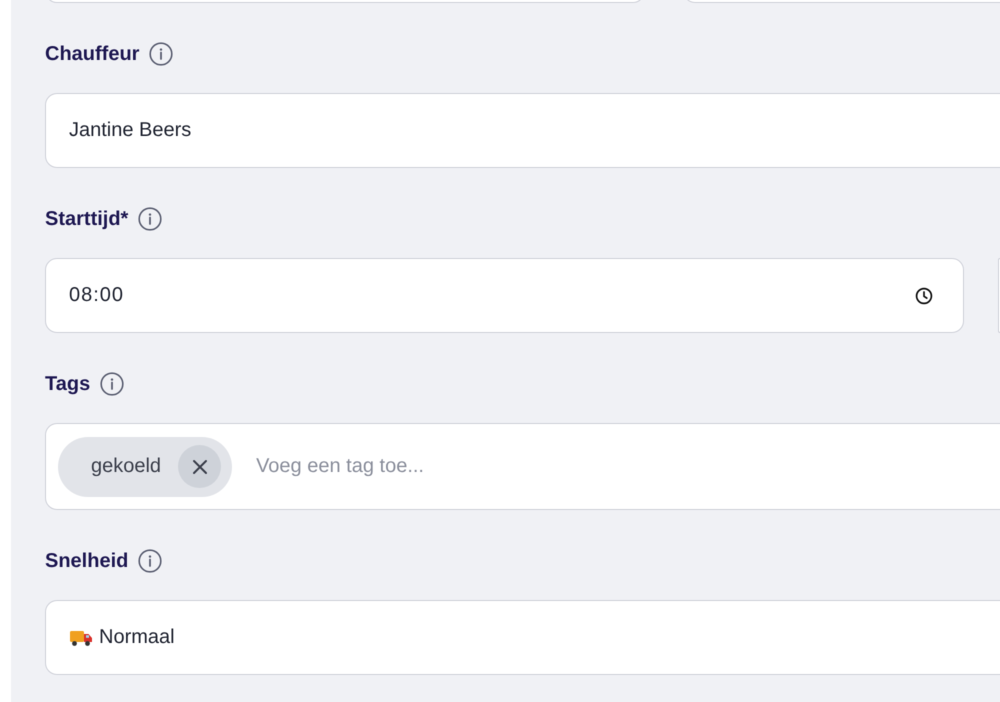  I want to click on field-label: Chauffeur, so click(92, 54).